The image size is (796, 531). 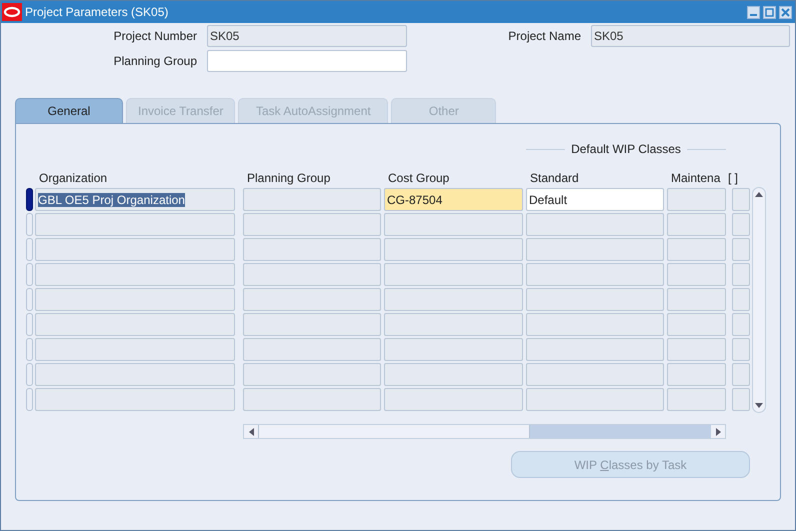 What do you see at coordinates (733, 178) in the screenshot?
I see `column-header: [ ]` at bounding box center [733, 178].